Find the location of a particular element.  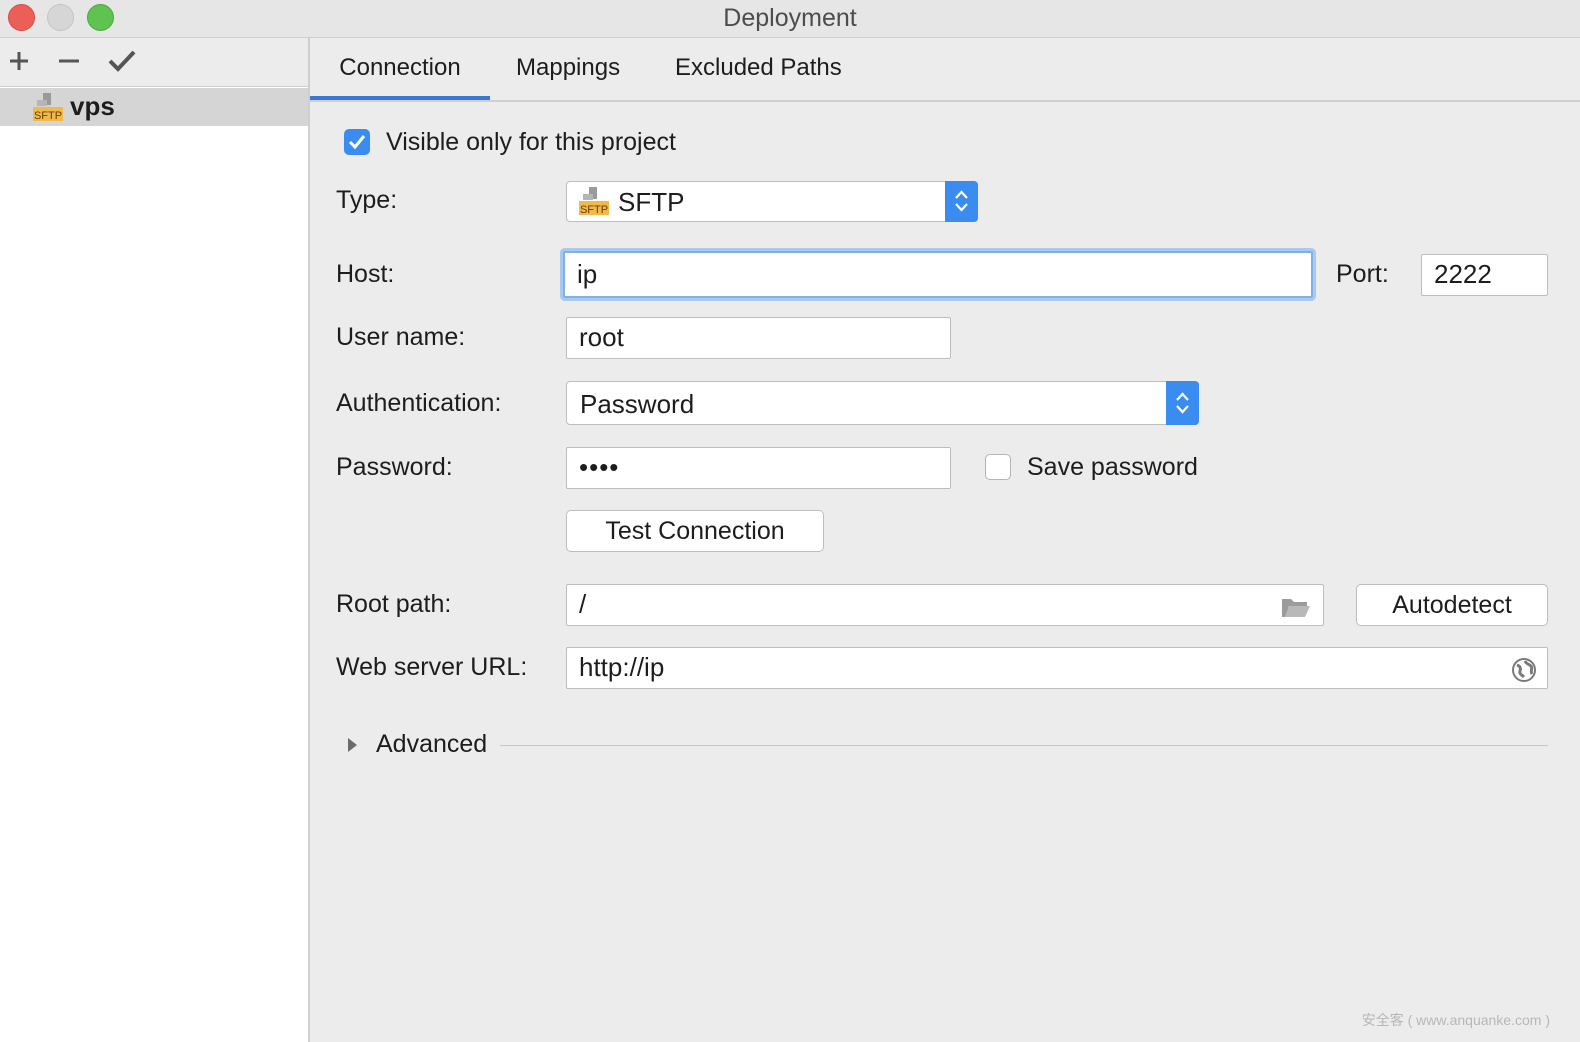

username-input: root is located at coordinates (758, 338).